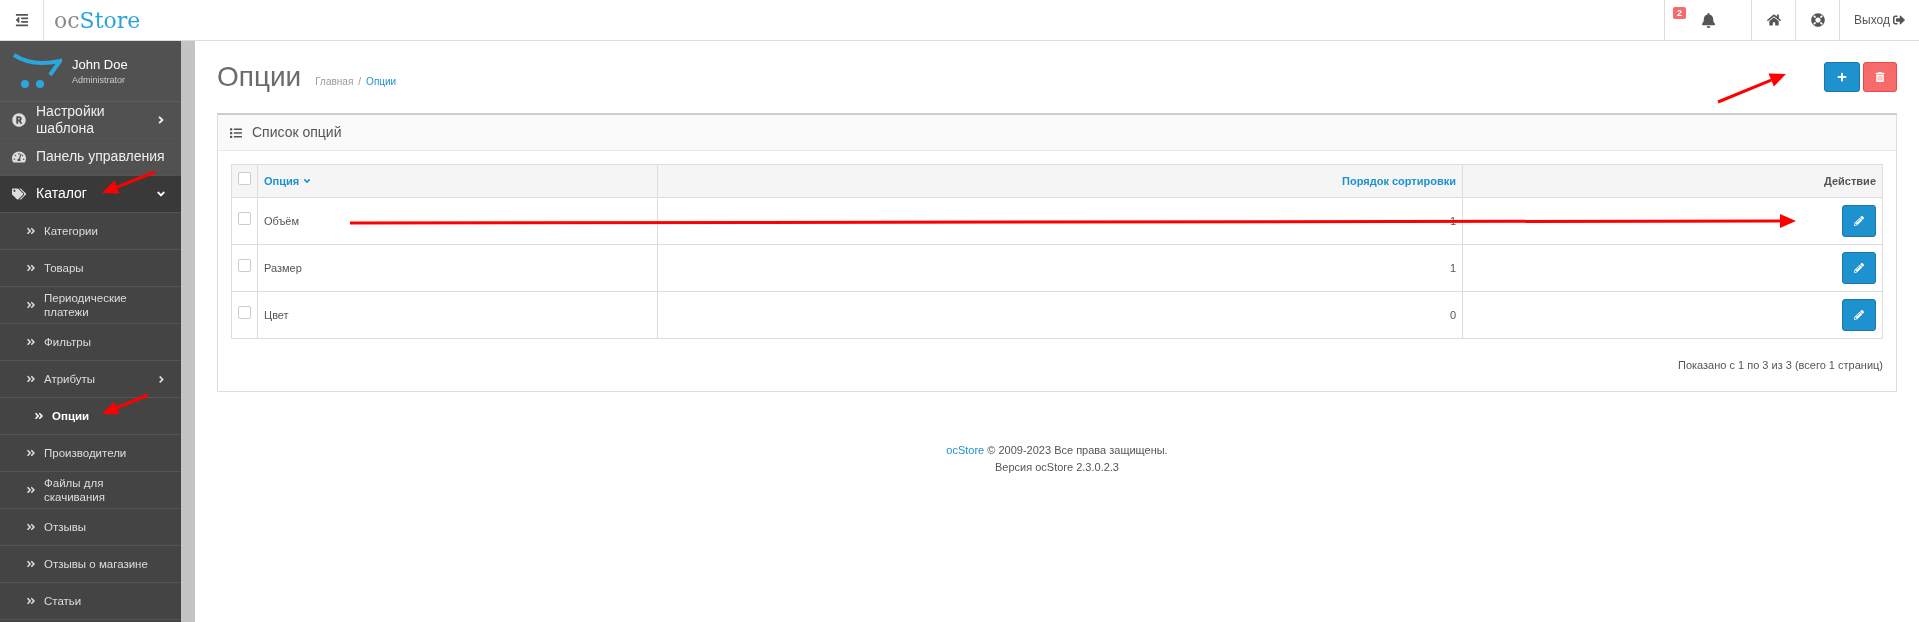 This screenshot has width=1919, height=622. Describe the element at coordinates (19, 194) in the screenshot. I see `tags-icon` at that location.